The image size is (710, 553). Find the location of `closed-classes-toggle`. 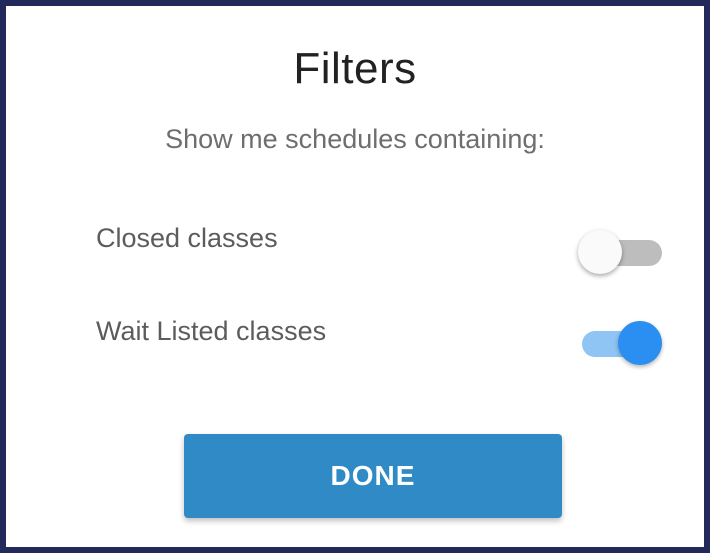

closed-classes-toggle is located at coordinates (623, 252).